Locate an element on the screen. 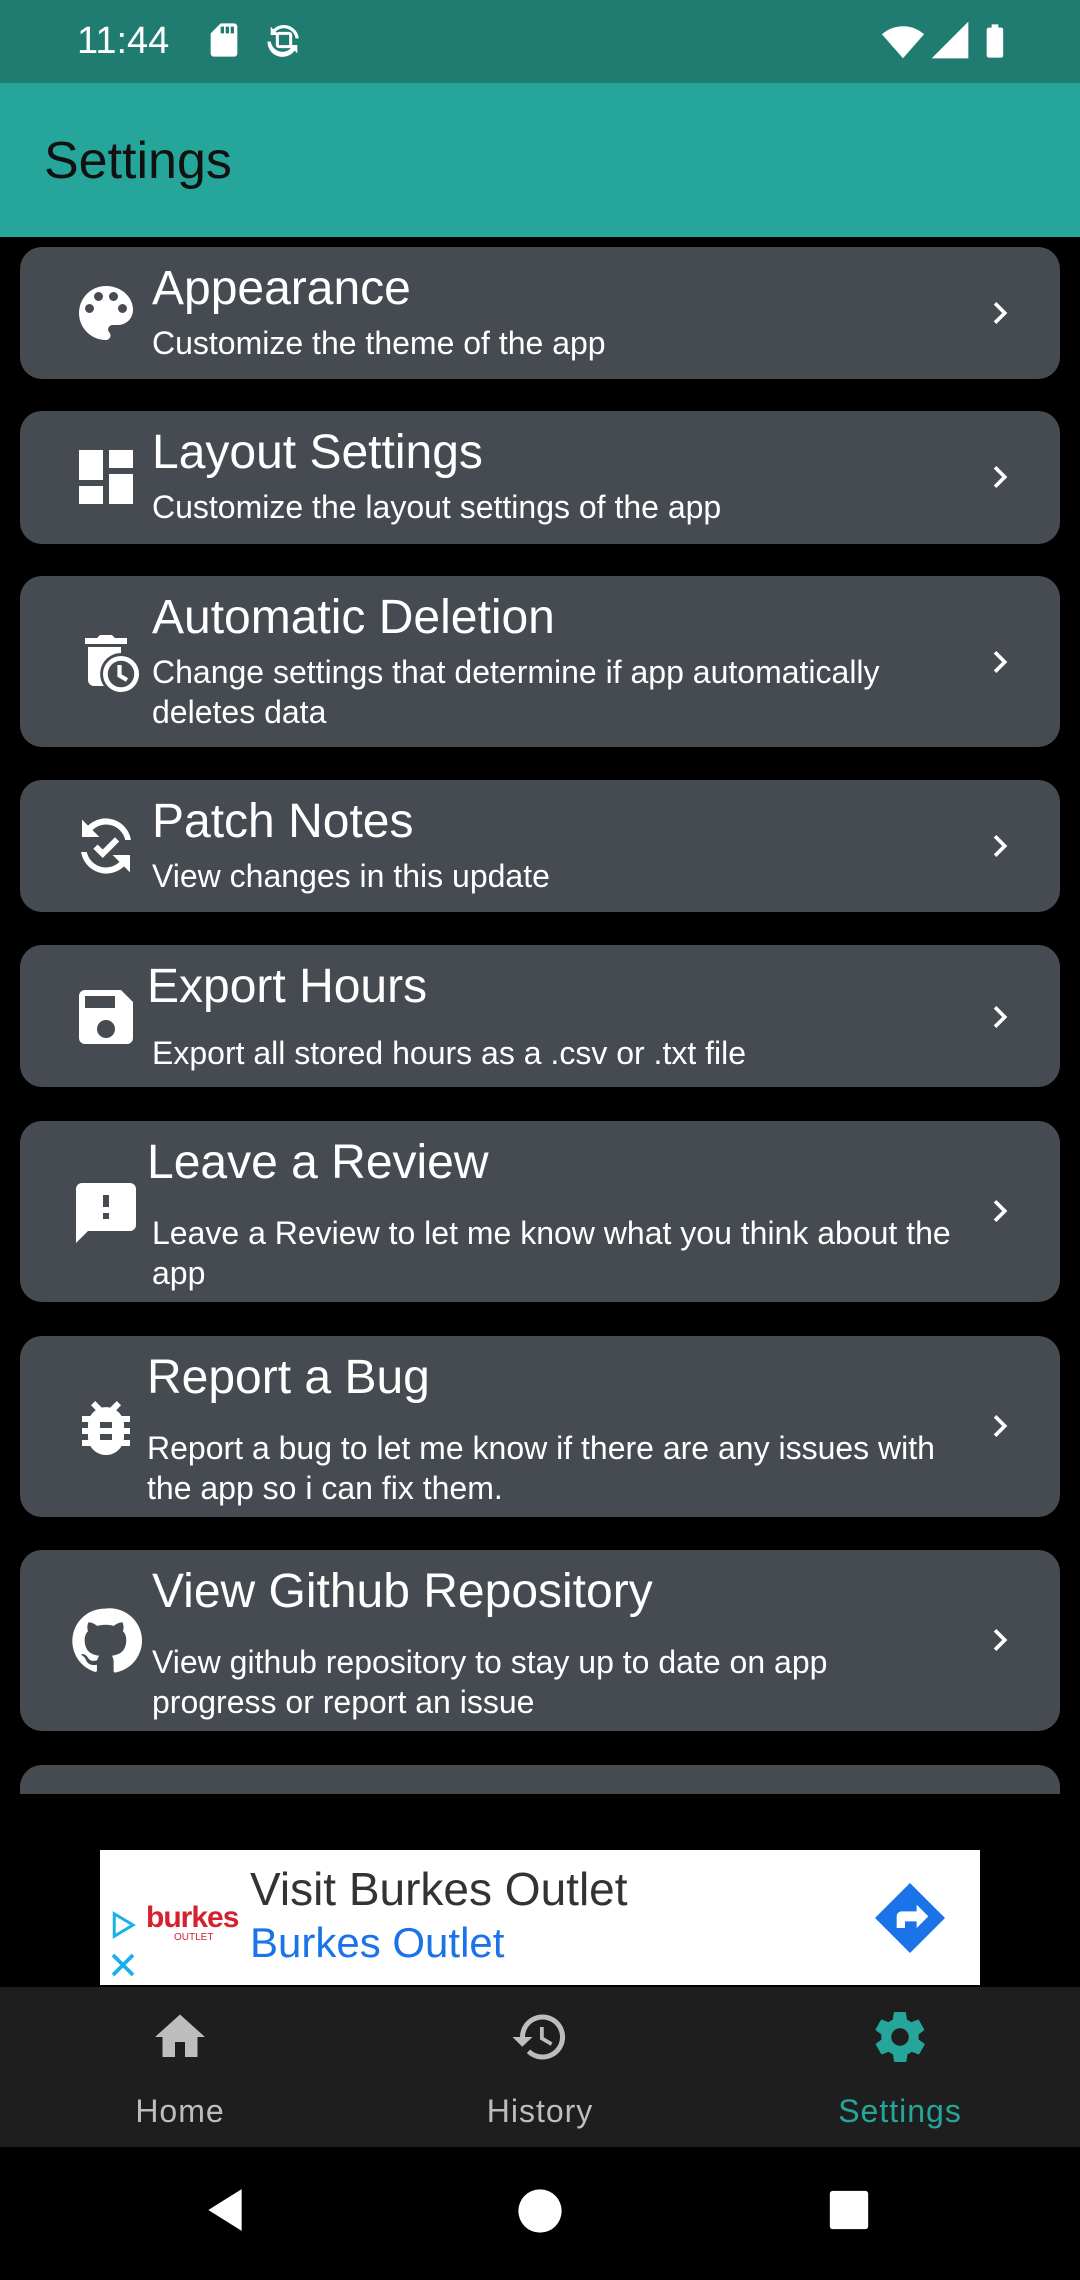 The width and height of the screenshot is (1080, 2280). delete-clock-icon is located at coordinates (112, 663).